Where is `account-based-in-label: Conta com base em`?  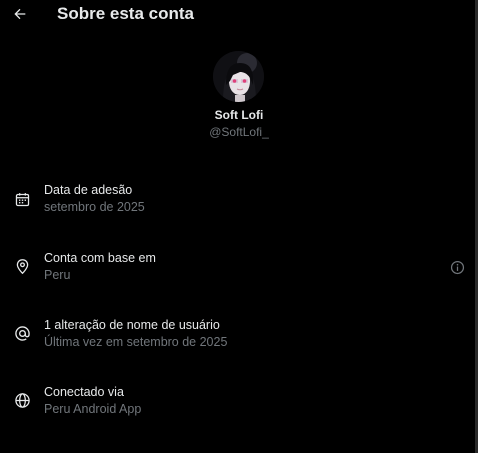 account-based-in-label: Conta com base em is located at coordinates (100, 258).